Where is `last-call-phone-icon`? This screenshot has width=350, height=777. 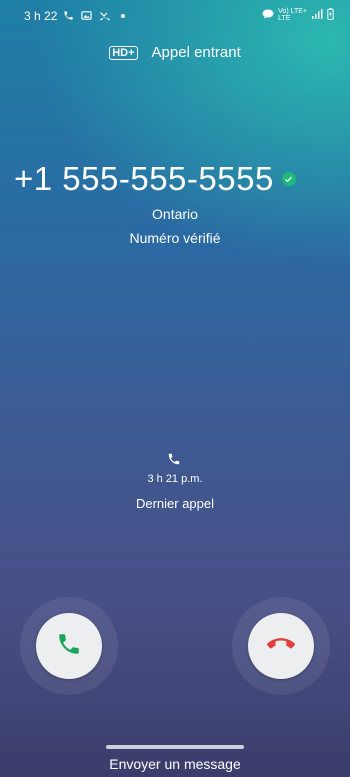 last-call-phone-icon is located at coordinates (175, 460).